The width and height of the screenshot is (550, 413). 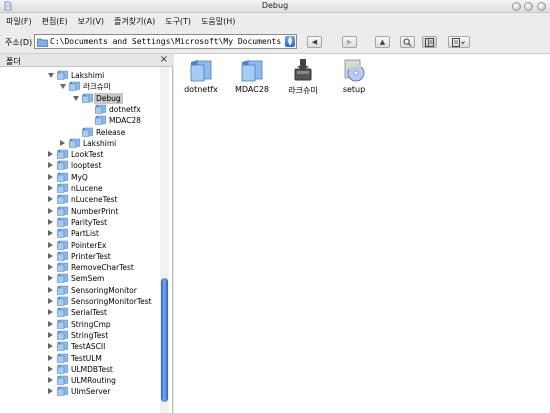 I want to click on address-dropdown-button: ▲ ▼, so click(x=290, y=41).